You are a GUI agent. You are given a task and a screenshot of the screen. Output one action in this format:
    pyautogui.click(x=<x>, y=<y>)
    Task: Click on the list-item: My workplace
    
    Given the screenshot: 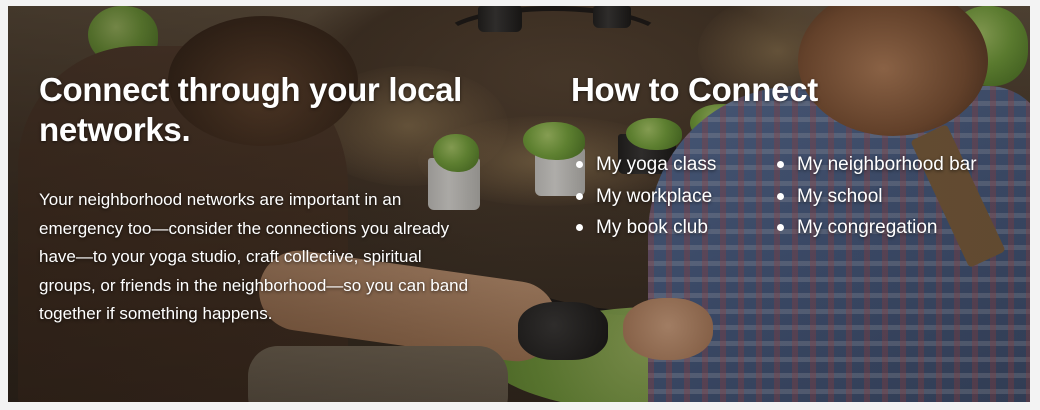 What is the action you would take?
    pyautogui.click(x=646, y=197)
    